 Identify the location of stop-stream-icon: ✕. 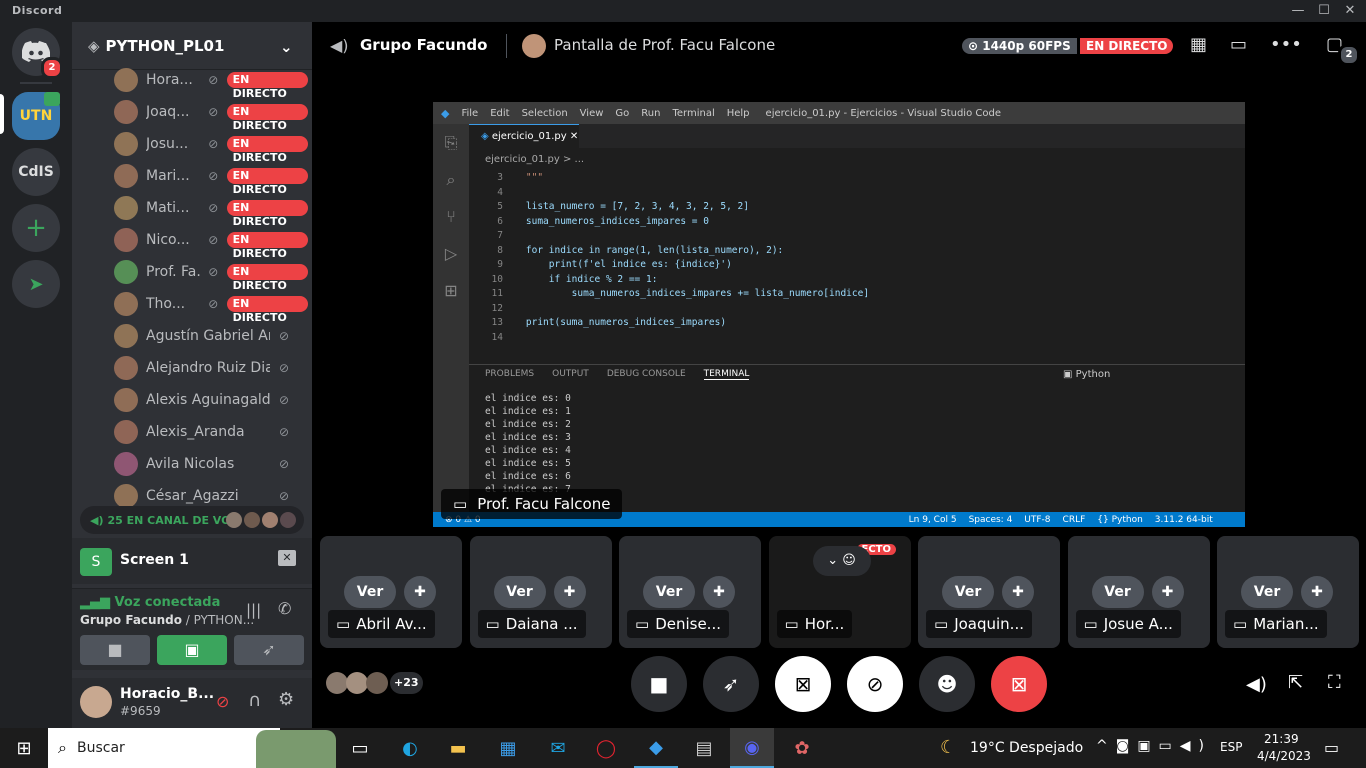
(287, 558).